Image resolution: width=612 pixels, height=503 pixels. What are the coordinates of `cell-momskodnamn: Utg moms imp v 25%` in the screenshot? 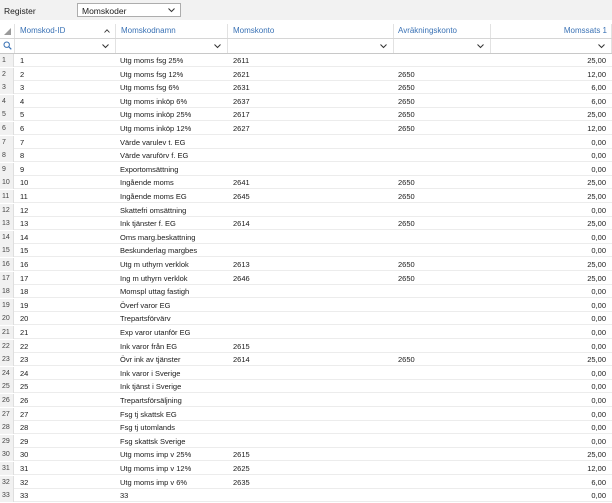 It's located at (173, 454).